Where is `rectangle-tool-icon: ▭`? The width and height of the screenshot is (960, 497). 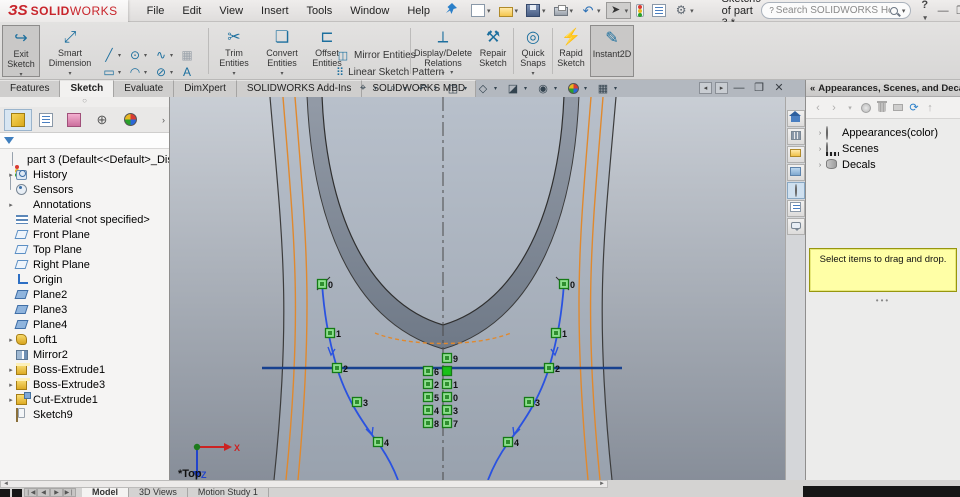 rectangle-tool-icon: ▭ is located at coordinates (109, 72).